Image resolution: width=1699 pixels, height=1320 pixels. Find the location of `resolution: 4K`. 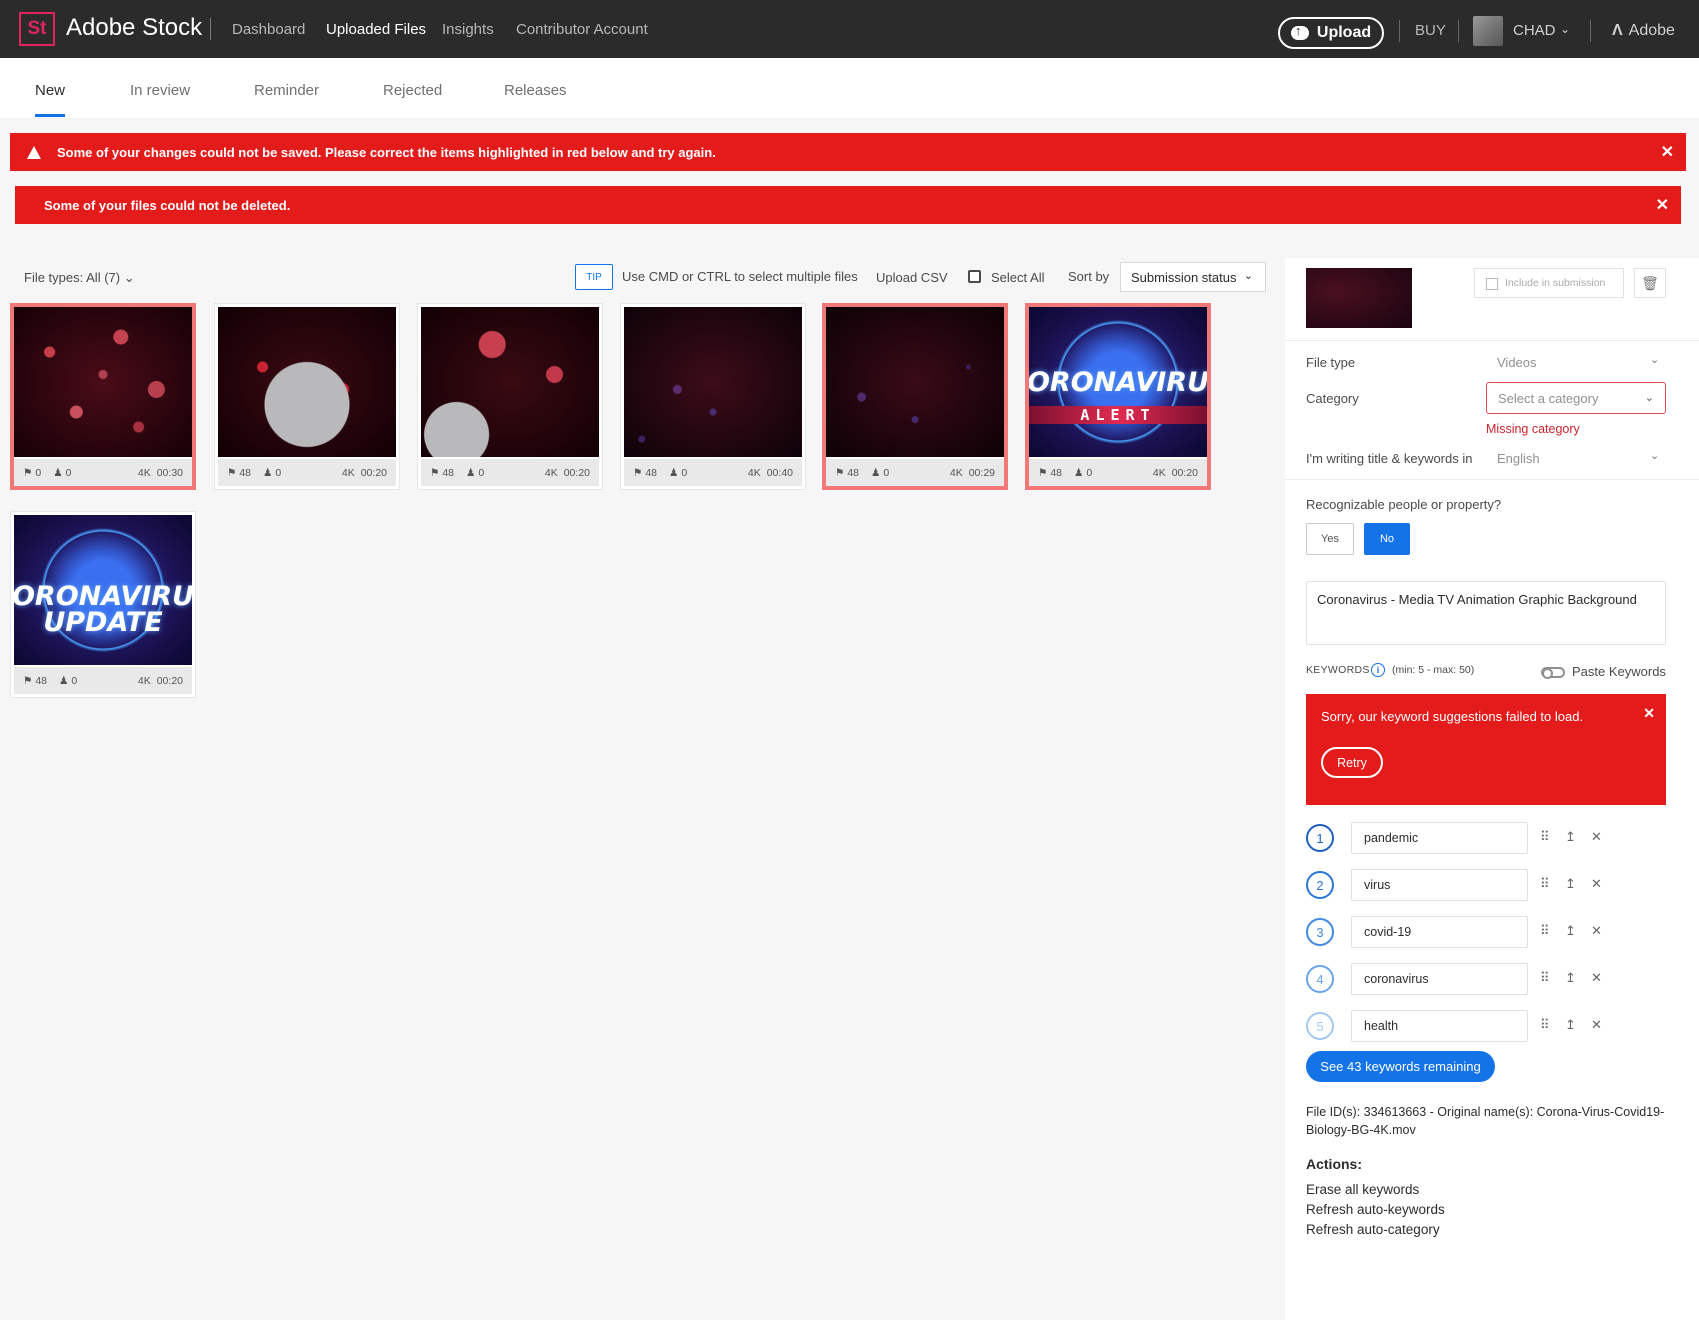

resolution: 4K is located at coordinates (348, 472).